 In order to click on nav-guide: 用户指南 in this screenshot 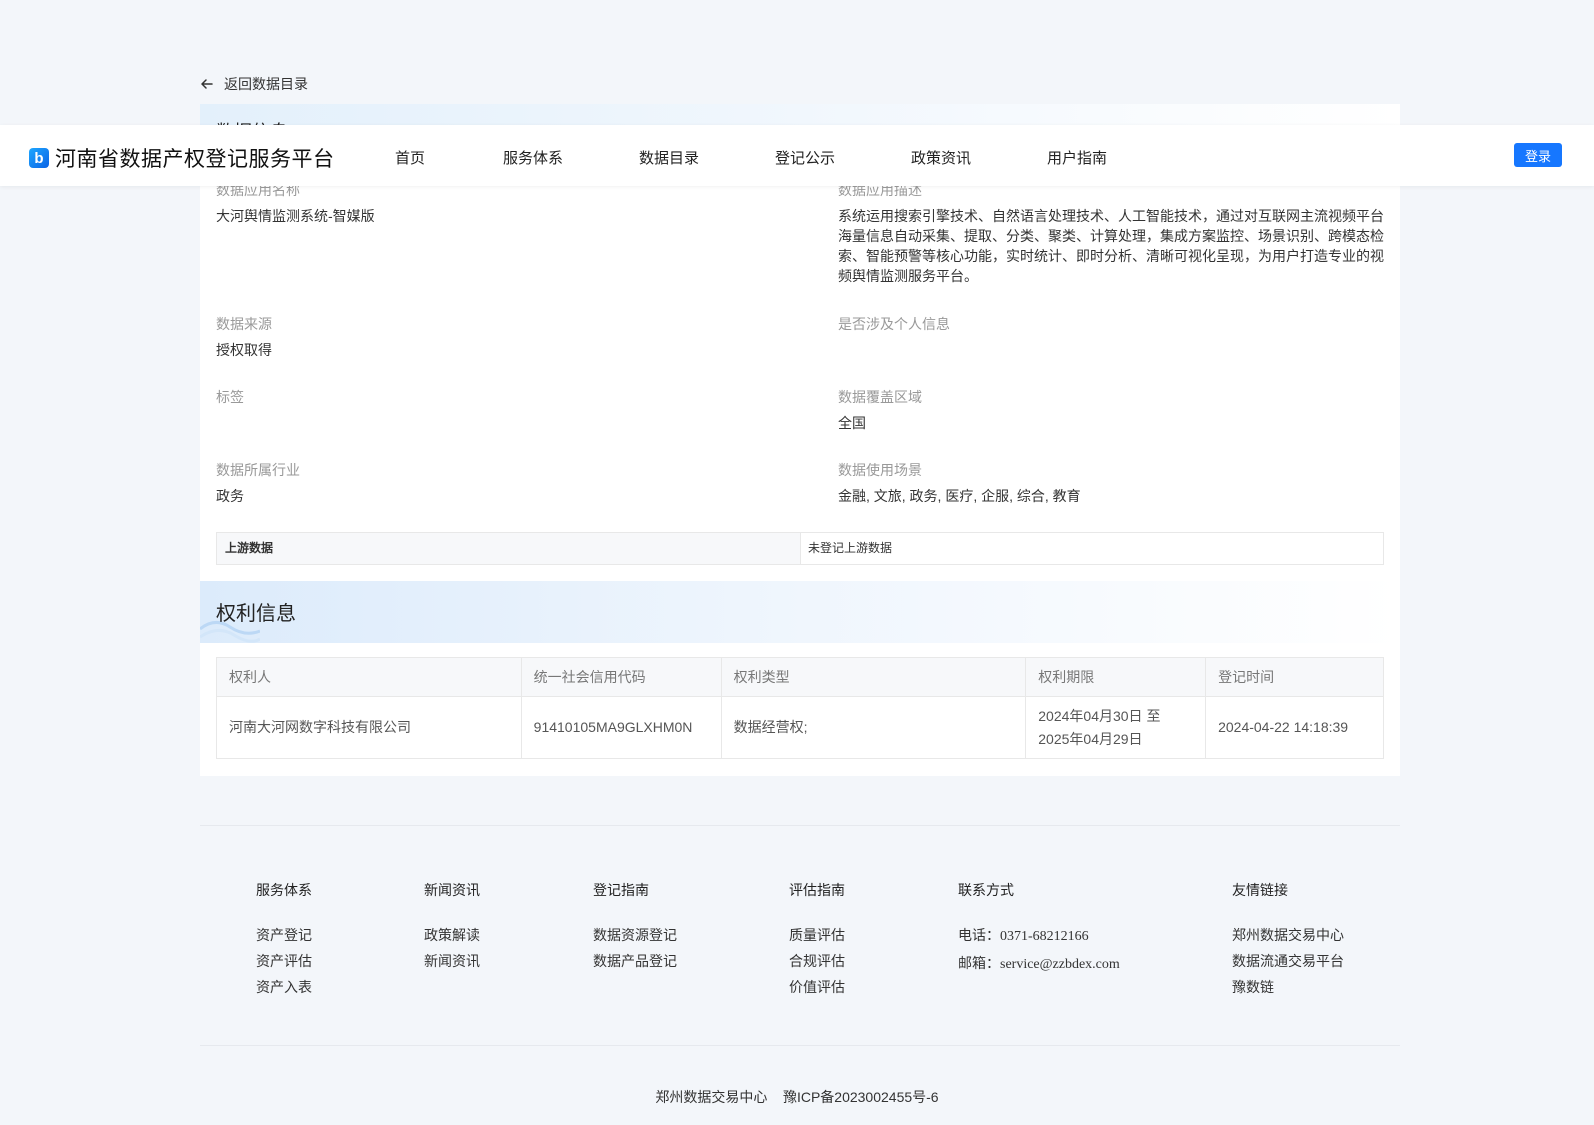, I will do `click(1077, 157)`.